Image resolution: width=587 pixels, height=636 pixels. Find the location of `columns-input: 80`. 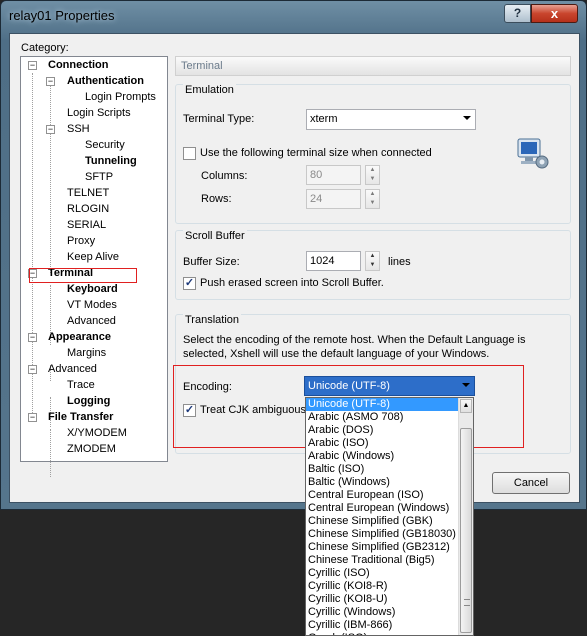

columns-input: 80 is located at coordinates (333, 175).